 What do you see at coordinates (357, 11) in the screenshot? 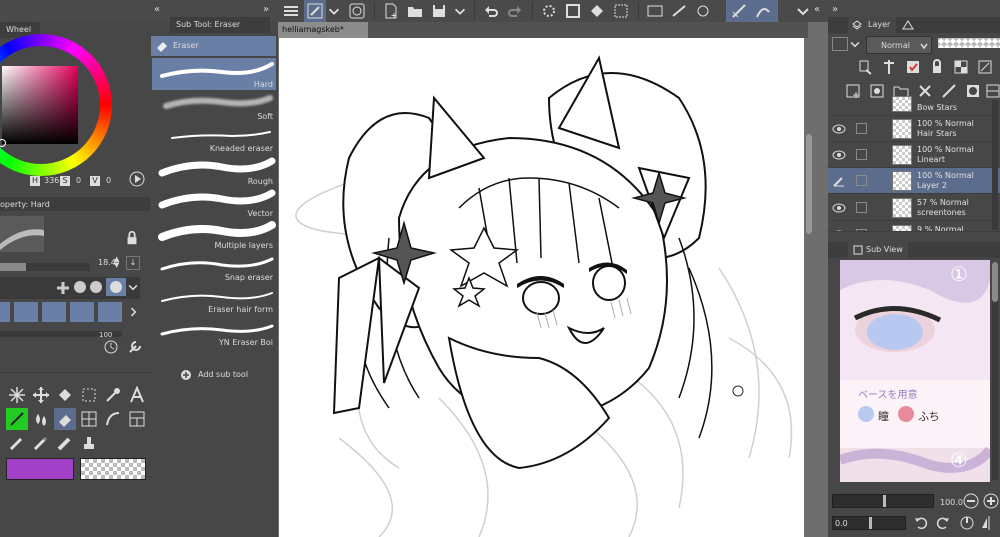
I see `spiral-icon` at bounding box center [357, 11].